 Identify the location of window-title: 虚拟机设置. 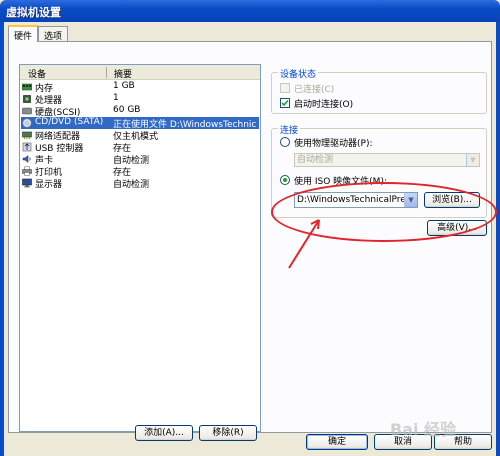
(33, 12).